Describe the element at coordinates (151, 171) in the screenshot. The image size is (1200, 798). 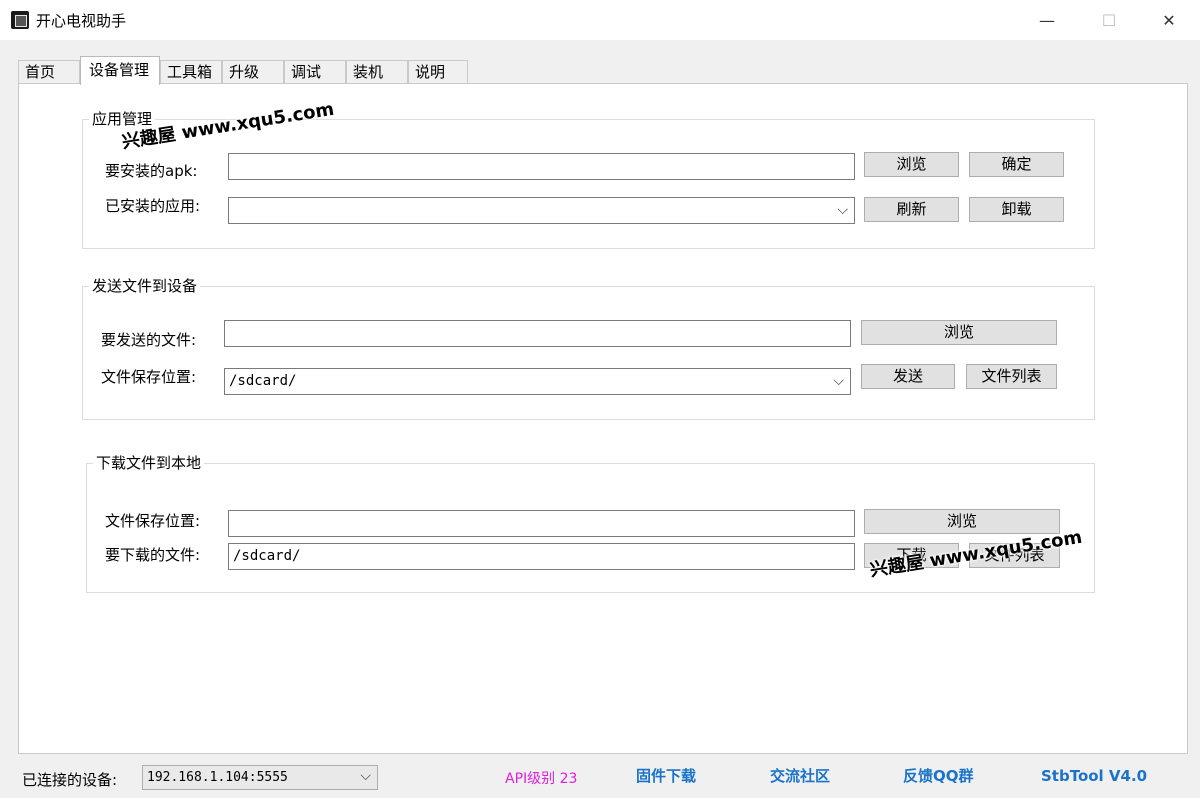
I see `apk-label: 要安装的apk:` at that location.